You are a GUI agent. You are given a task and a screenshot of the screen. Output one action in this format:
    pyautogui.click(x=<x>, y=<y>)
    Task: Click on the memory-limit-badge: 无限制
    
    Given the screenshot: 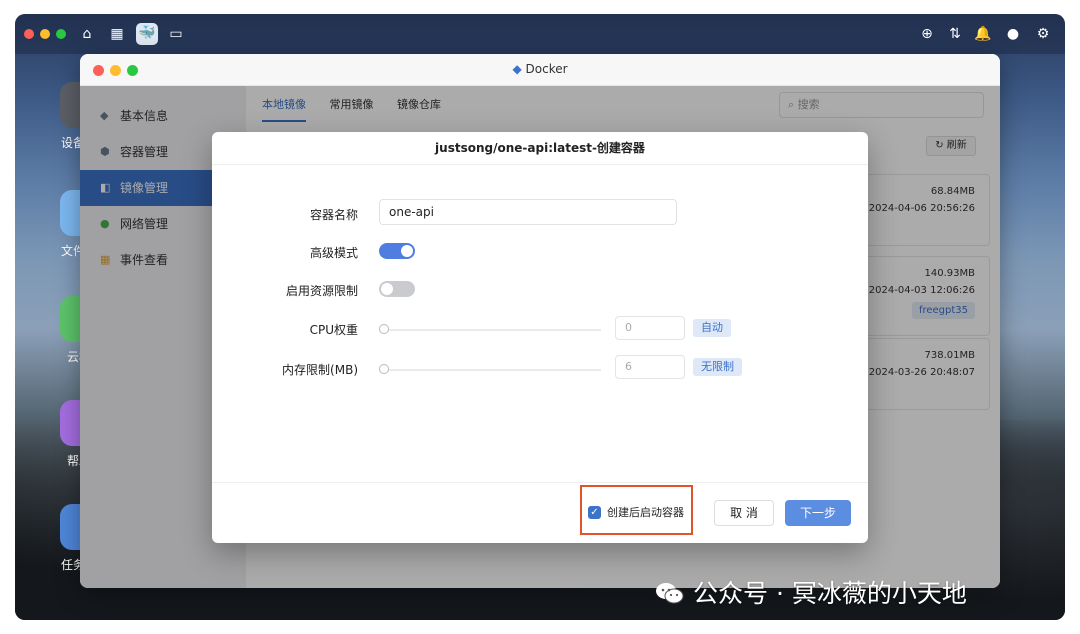 What is the action you would take?
    pyautogui.click(x=717, y=367)
    